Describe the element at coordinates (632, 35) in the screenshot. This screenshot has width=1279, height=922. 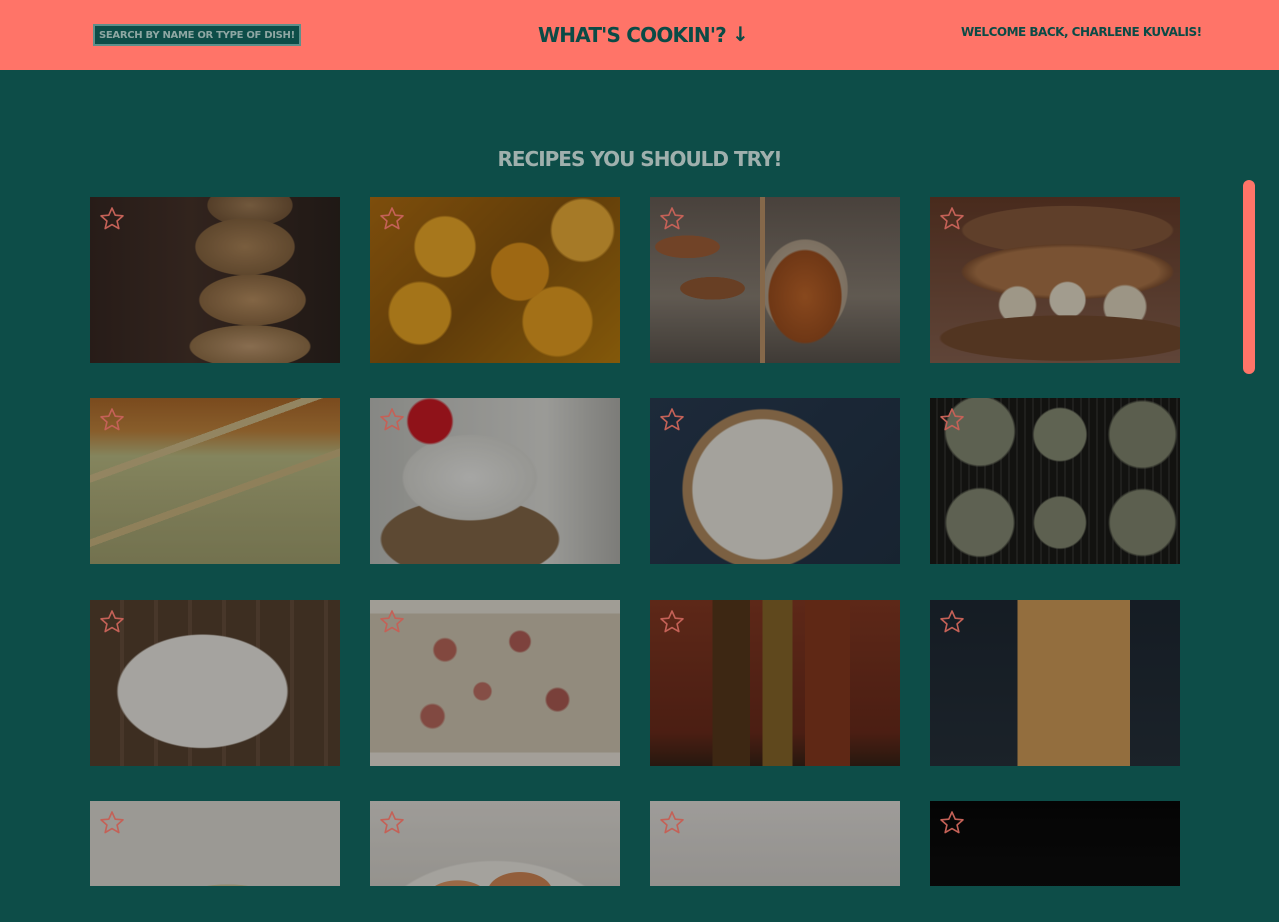
I see `app-title-label: What's Cookin'?` at that location.